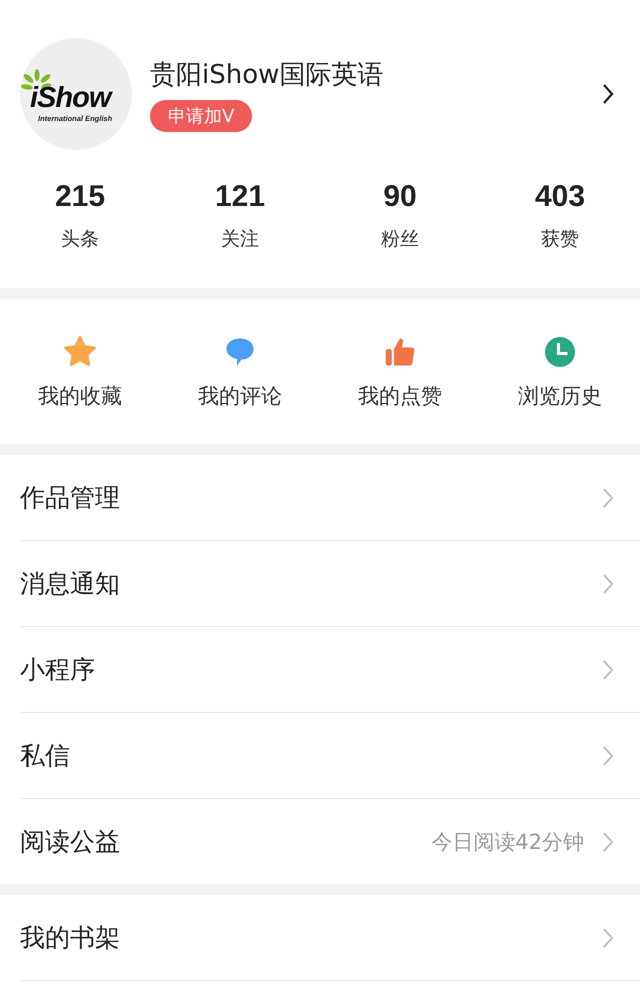 This screenshot has width=640, height=995. I want to click on stat-count: 90, so click(400, 197).